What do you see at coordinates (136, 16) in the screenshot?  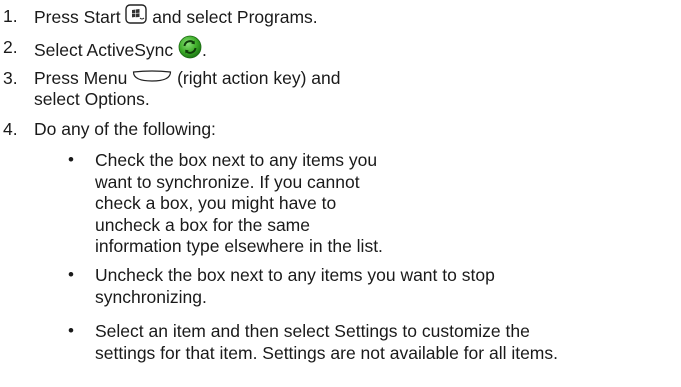 I see `windows-start-key-icon` at bounding box center [136, 16].